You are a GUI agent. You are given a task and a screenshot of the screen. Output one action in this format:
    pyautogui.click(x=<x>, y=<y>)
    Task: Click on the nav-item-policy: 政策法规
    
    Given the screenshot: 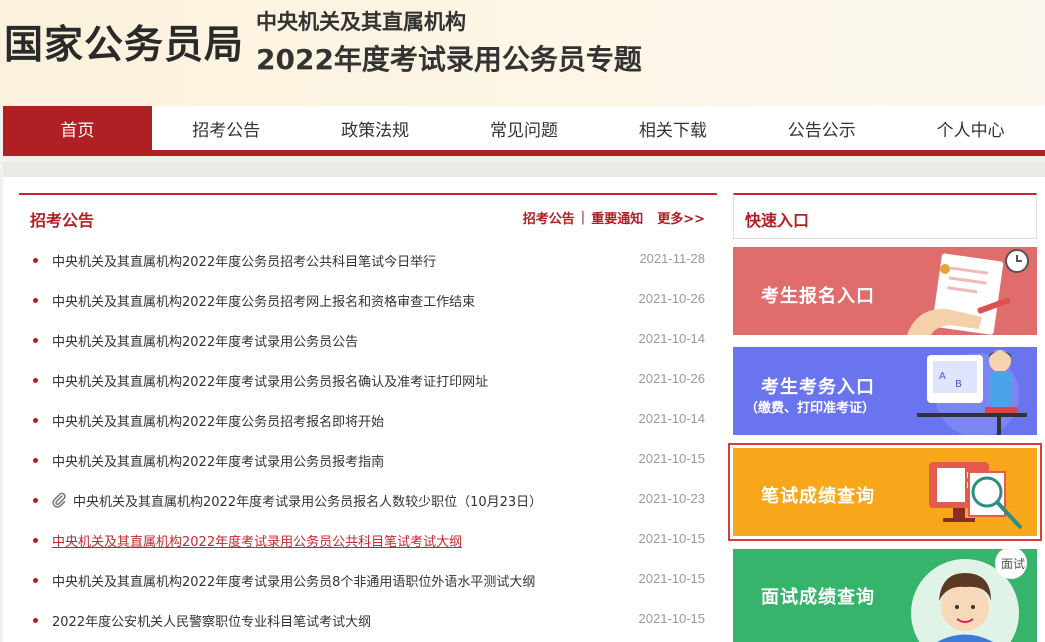 What is the action you would take?
    pyautogui.click(x=375, y=131)
    